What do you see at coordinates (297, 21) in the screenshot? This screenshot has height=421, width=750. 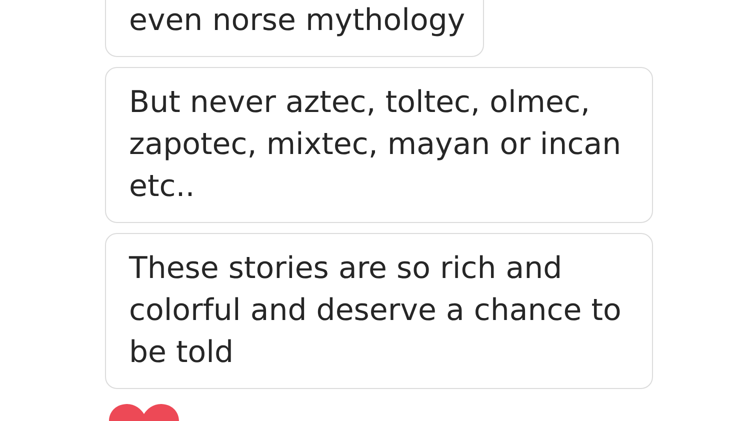 I see `message-text: even norse mythology` at bounding box center [297, 21].